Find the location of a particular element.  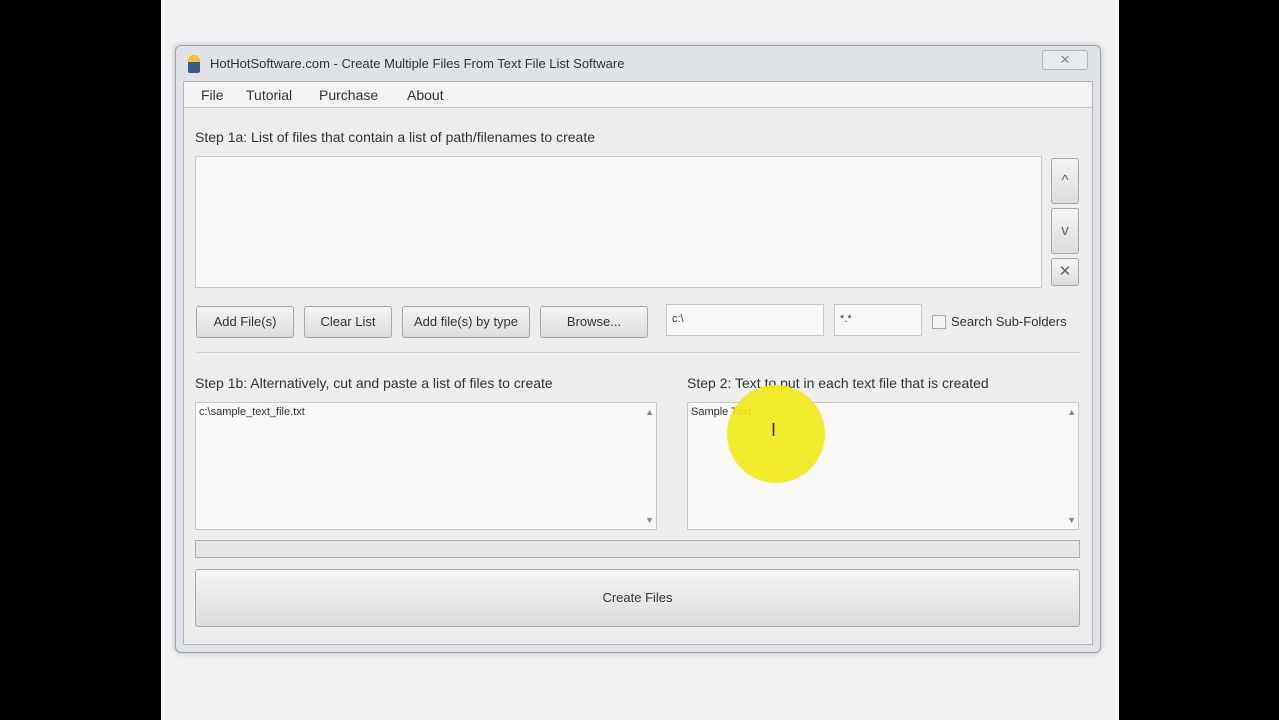

pattern-value: *.* is located at coordinates (846, 319).